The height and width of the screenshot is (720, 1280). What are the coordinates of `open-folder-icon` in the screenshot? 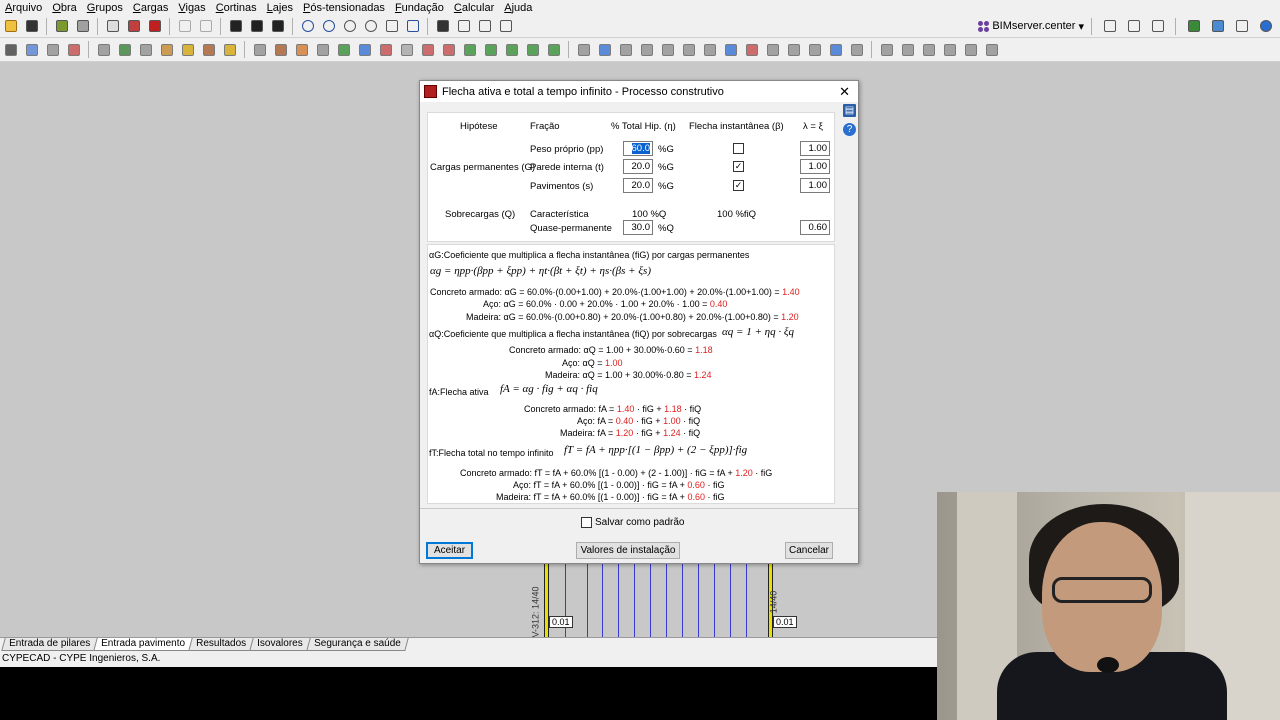 It's located at (11, 26).